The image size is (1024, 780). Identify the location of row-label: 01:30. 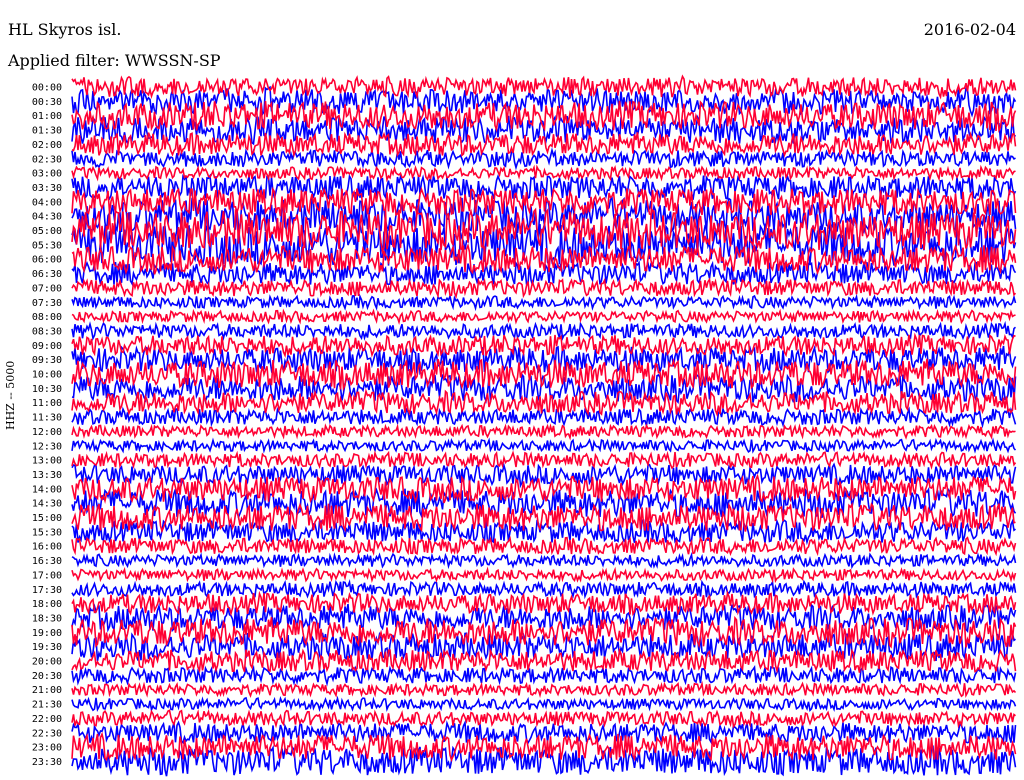
(47, 131).